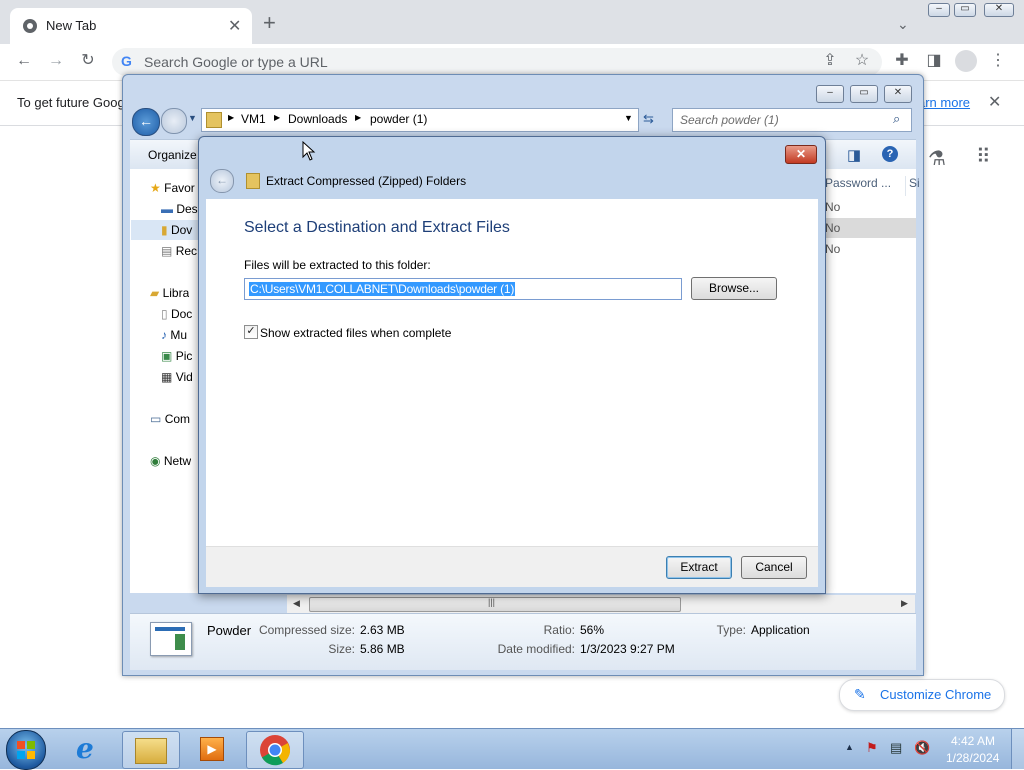 This screenshot has height=770, width=1024. Describe the element at coordinates (169, 293) in the screenshot. I see `nav-libraries: ▰ Libra` at that location.